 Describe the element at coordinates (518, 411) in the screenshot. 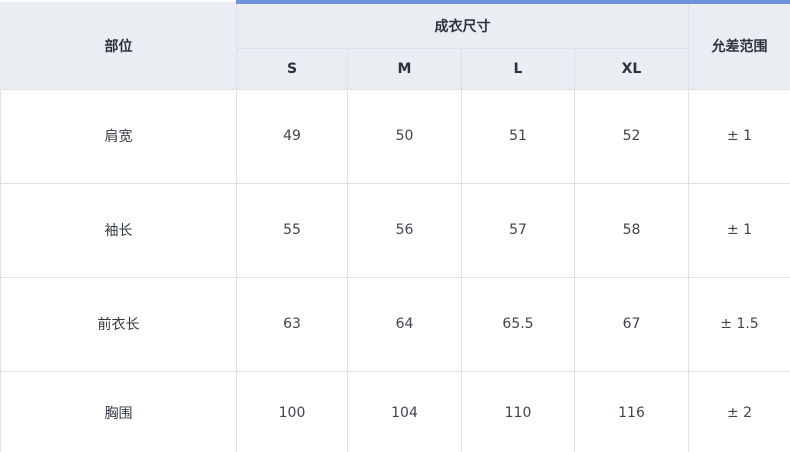

I see `table-cell: 110` at that location.